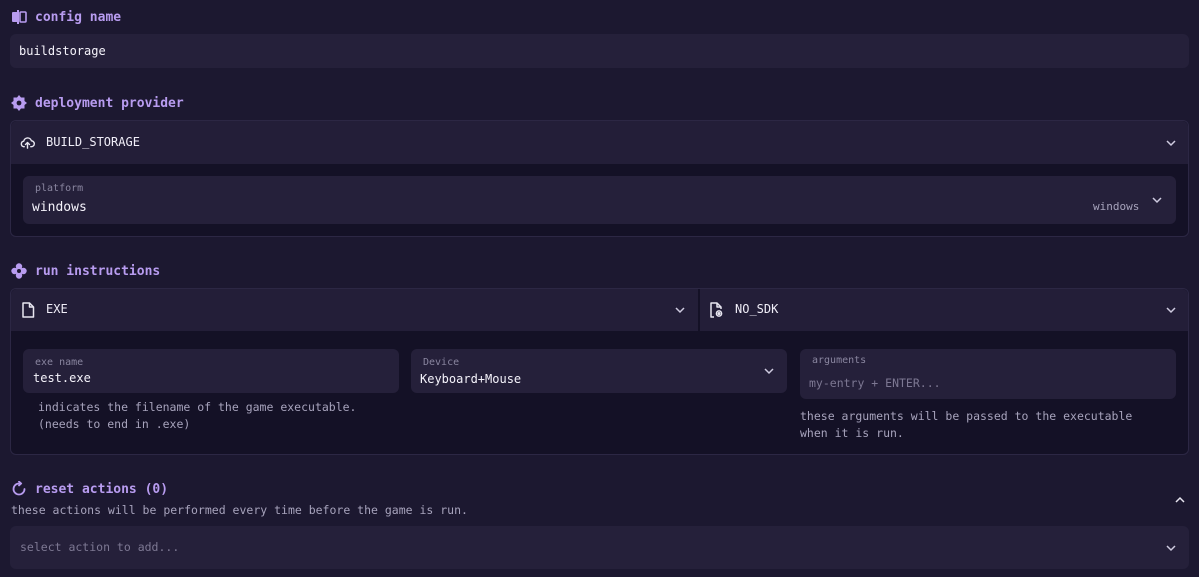 This screenshot has height=577, width=1199. Describe the element at coordinates (1180, 500) in the screenshot. I see `chevron-up-icon` at that location.